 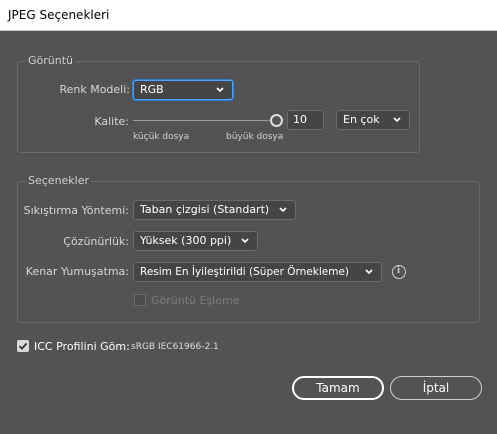 I want to click on color-model-label: Renk Modeli:, so click(x=94, y=89).